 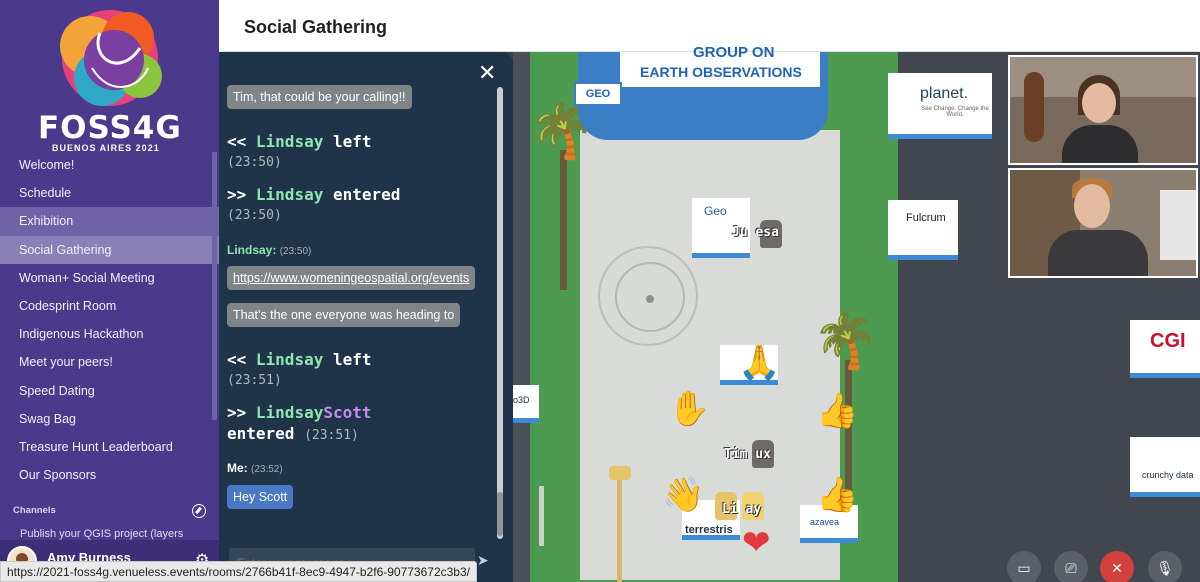 I want to click on sidebar-item-welcome: Welcome!, so click(x=109, y=165).